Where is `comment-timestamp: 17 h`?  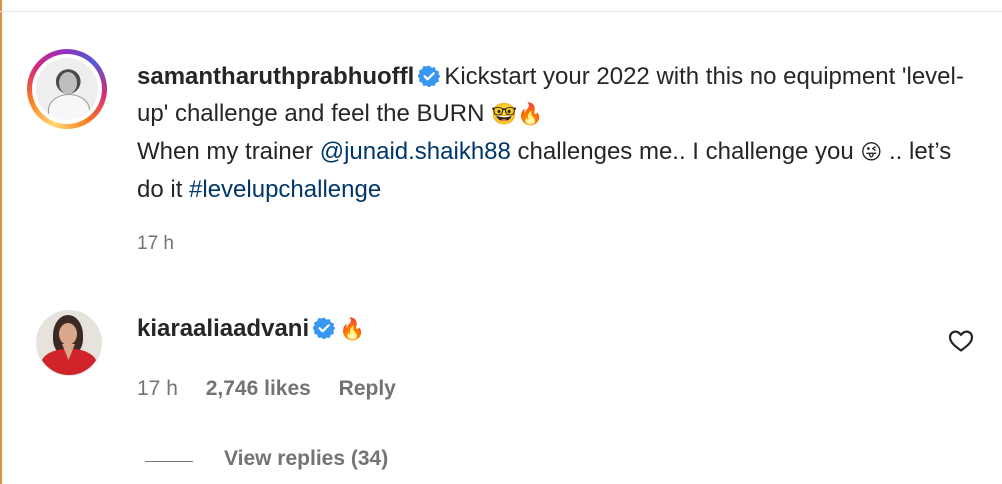 comment-timestamp: 17 h is located at coordinates (157, 388).